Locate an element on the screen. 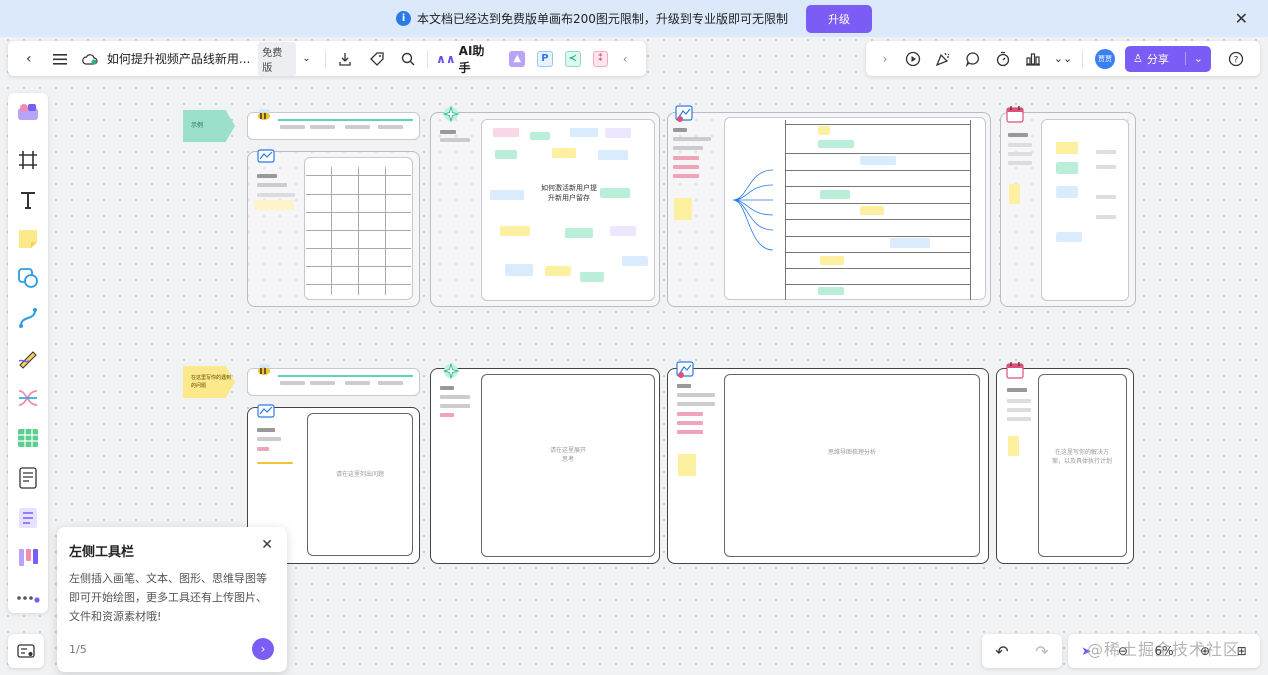 The width and height of the screenshot is (1268, 675). question-tag: 在这里写你的遇到的问题 is located at coordinates (209, 382).